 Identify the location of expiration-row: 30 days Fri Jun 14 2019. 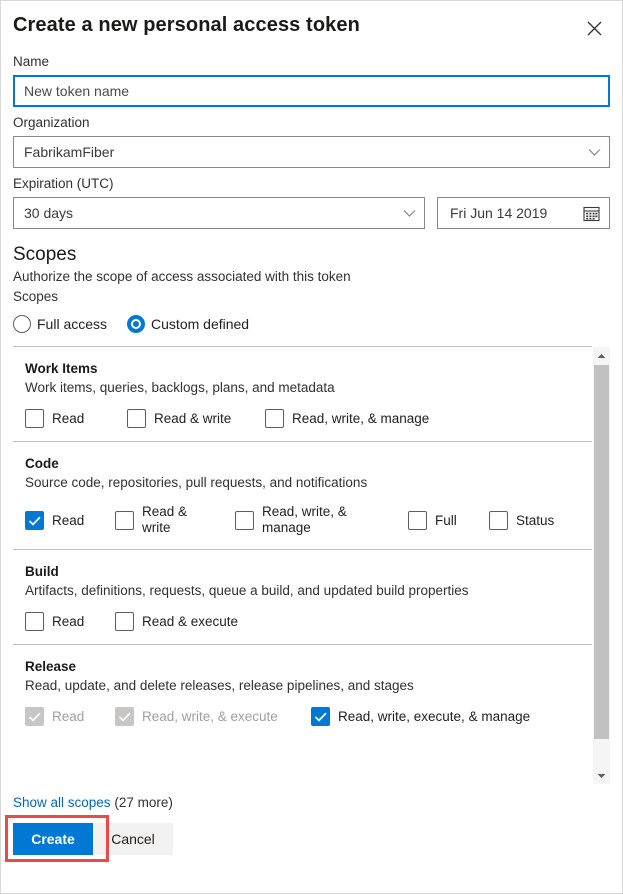
(311, 213).